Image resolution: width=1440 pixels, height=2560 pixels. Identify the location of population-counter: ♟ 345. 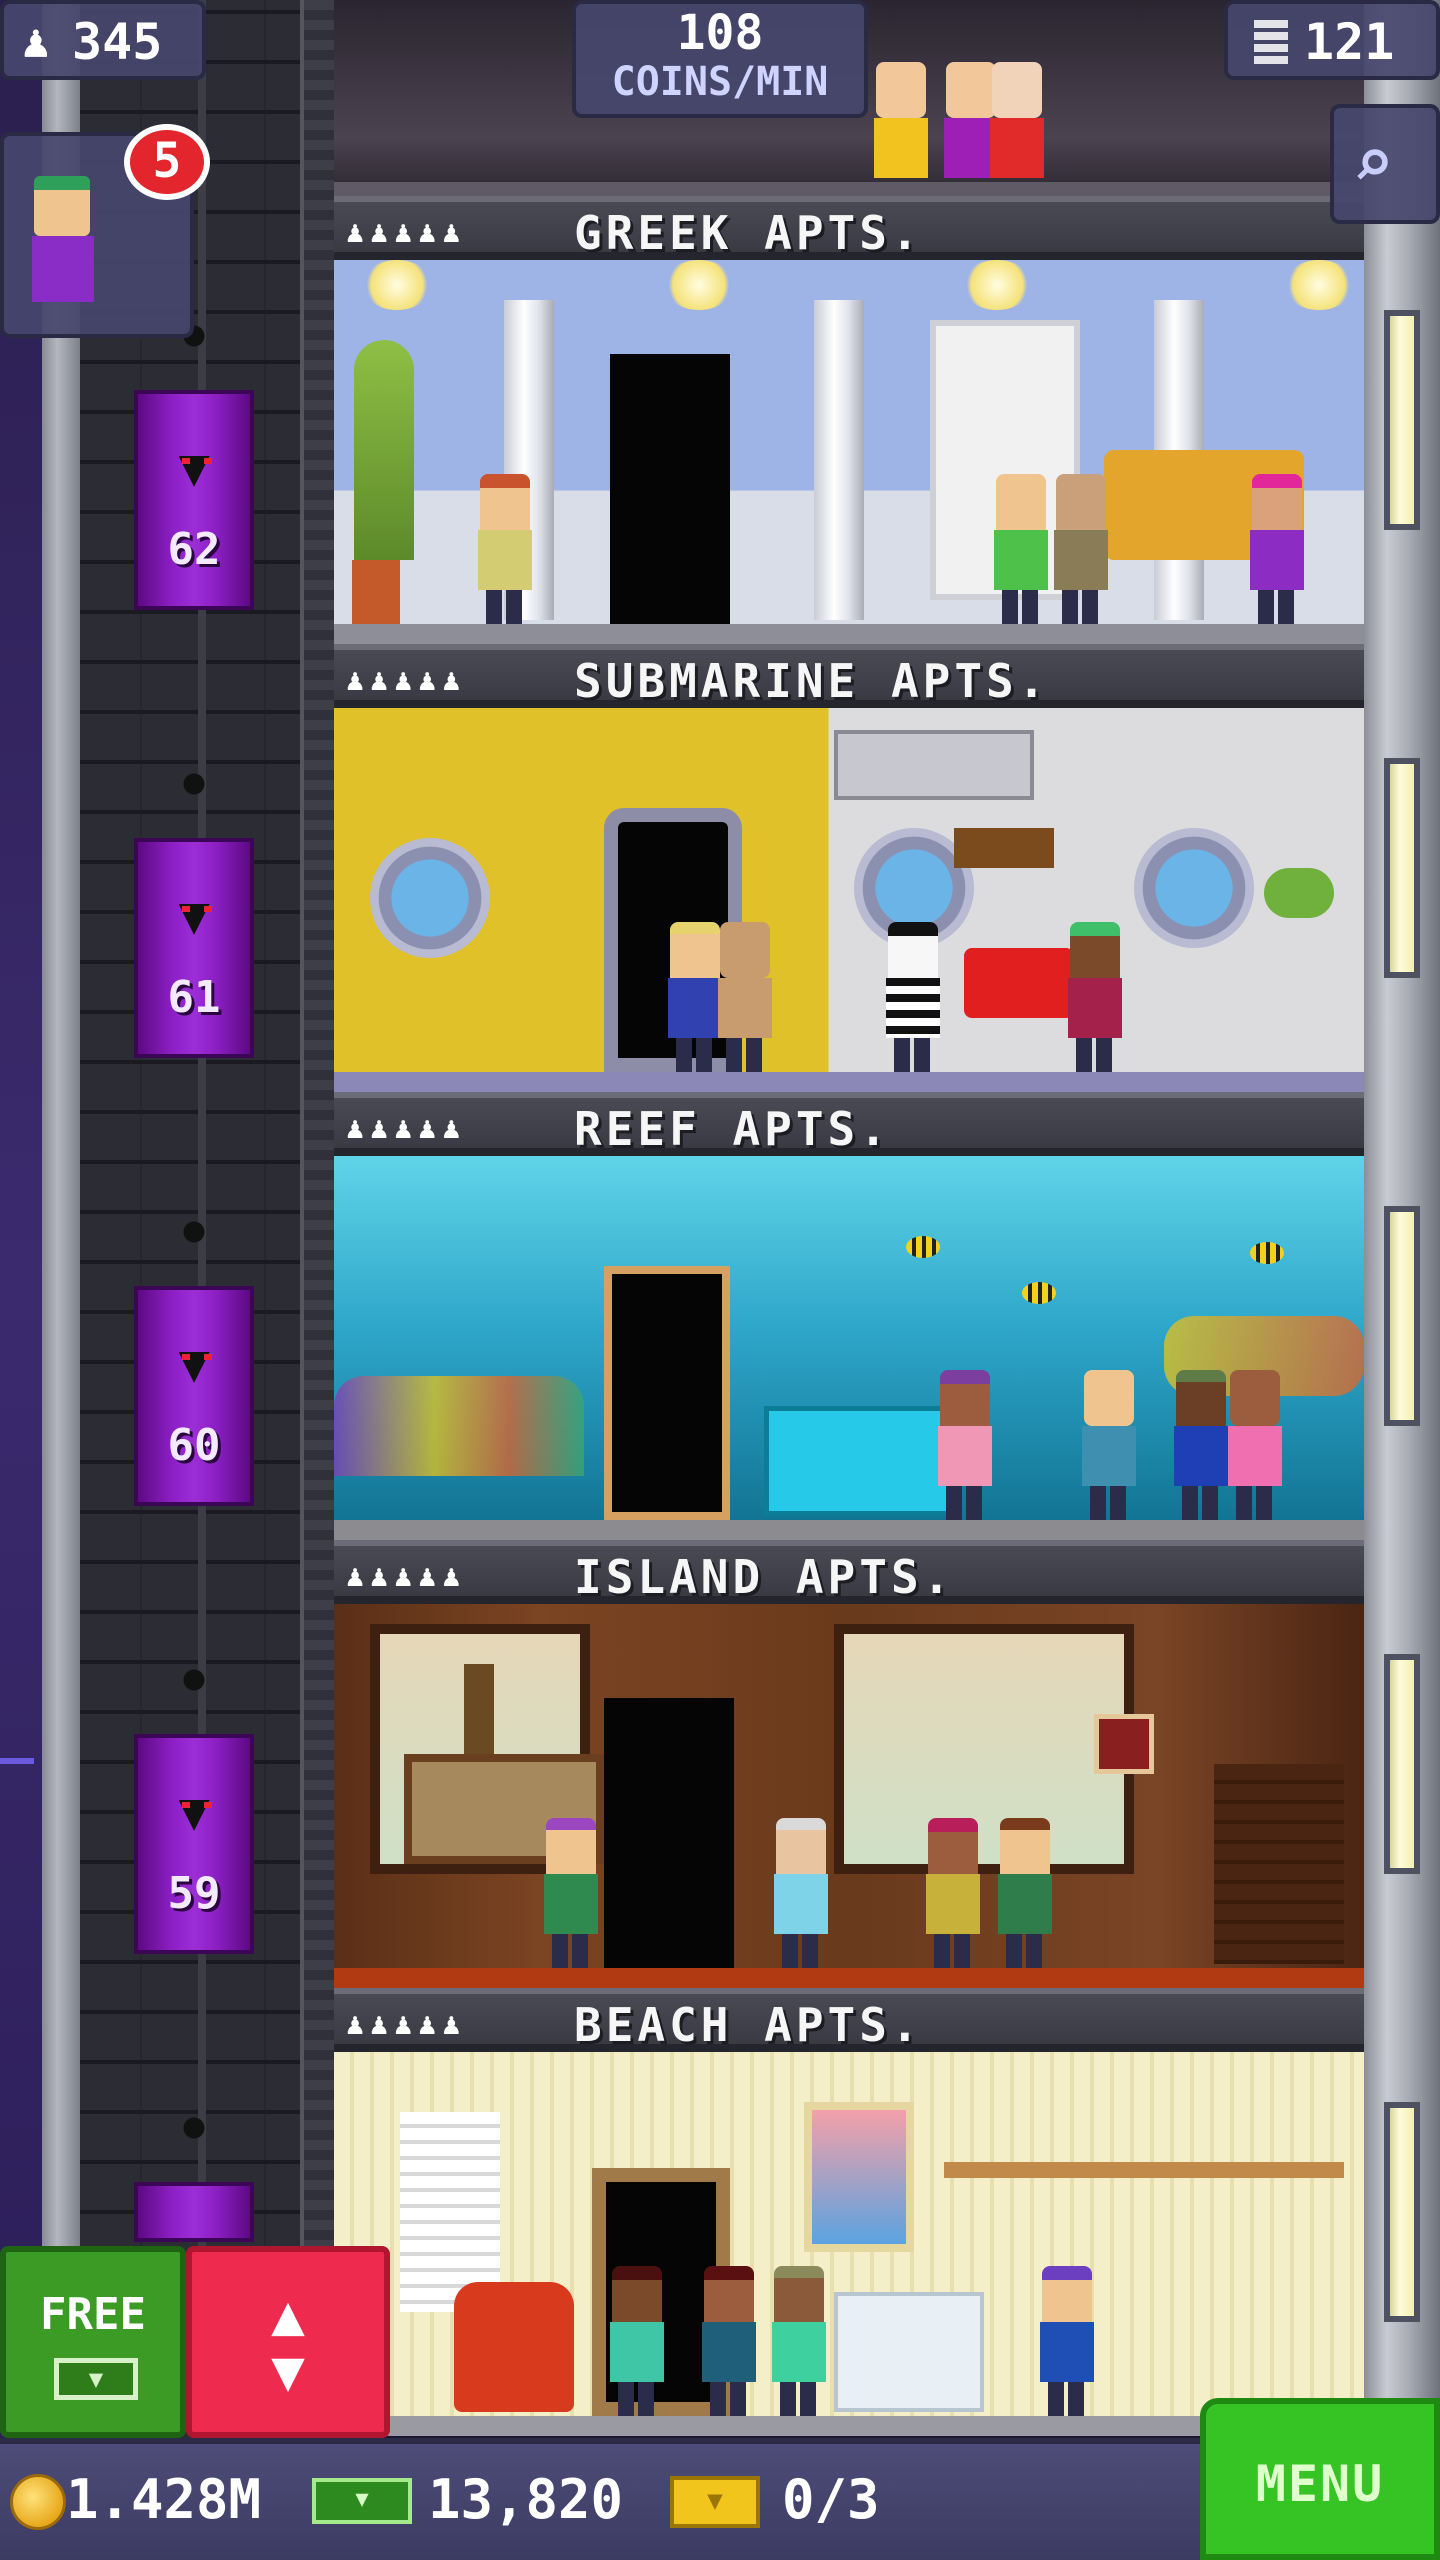
(103, 40).